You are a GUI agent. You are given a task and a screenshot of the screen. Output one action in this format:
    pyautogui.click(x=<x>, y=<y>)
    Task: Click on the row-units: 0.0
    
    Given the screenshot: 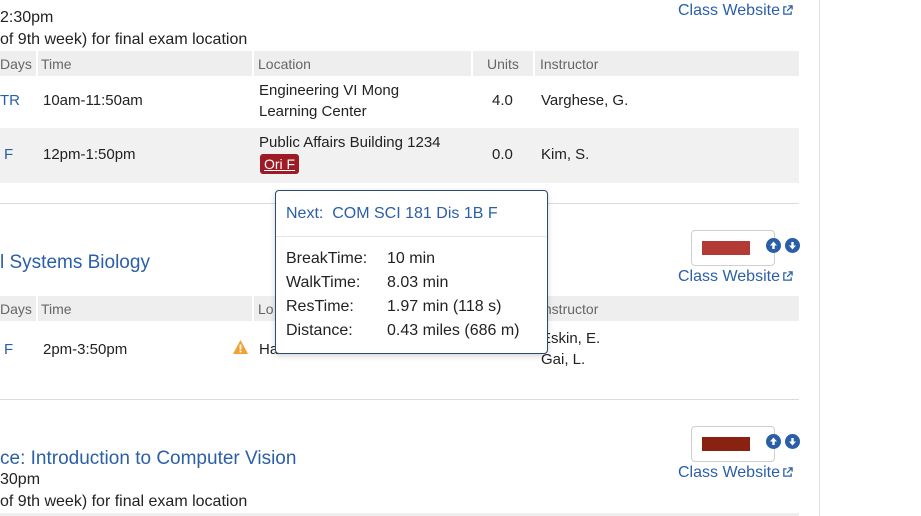 What is the action you would take?
    pyautogui.click(x=502, y=154)
    